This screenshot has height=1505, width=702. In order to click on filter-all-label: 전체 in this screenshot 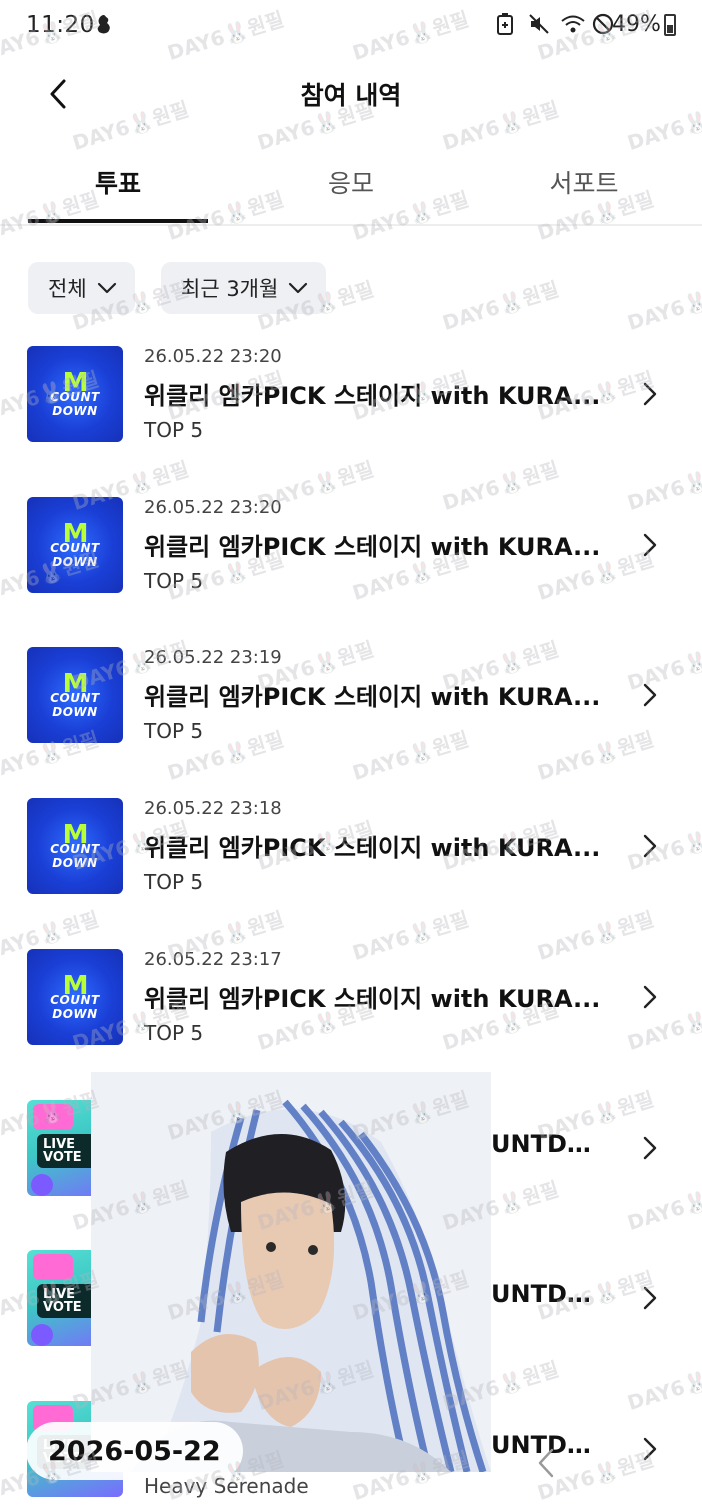, I will do `click(67, 289)`.